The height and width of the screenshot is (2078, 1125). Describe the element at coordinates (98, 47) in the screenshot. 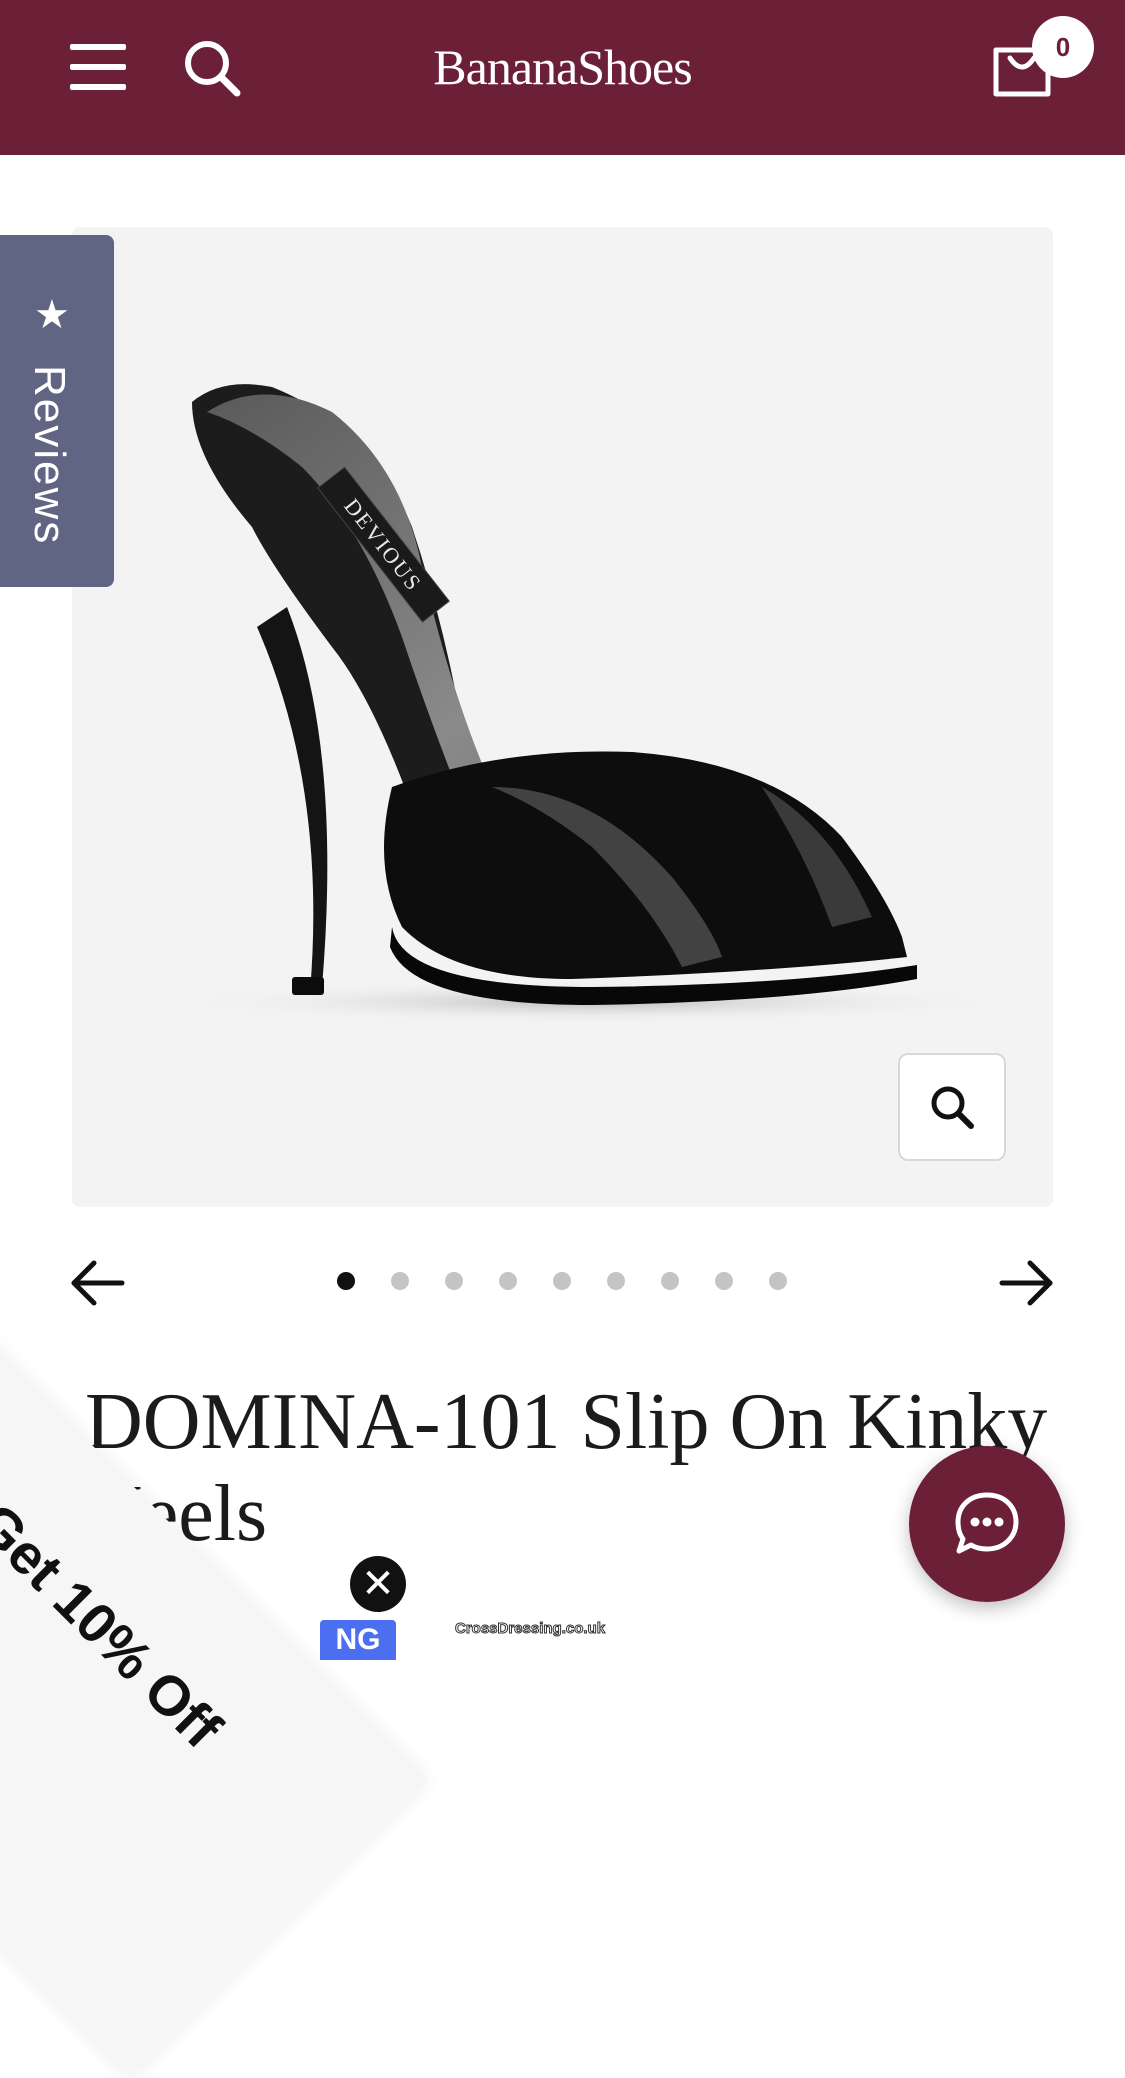

I see `hamburger-icon` at that location.